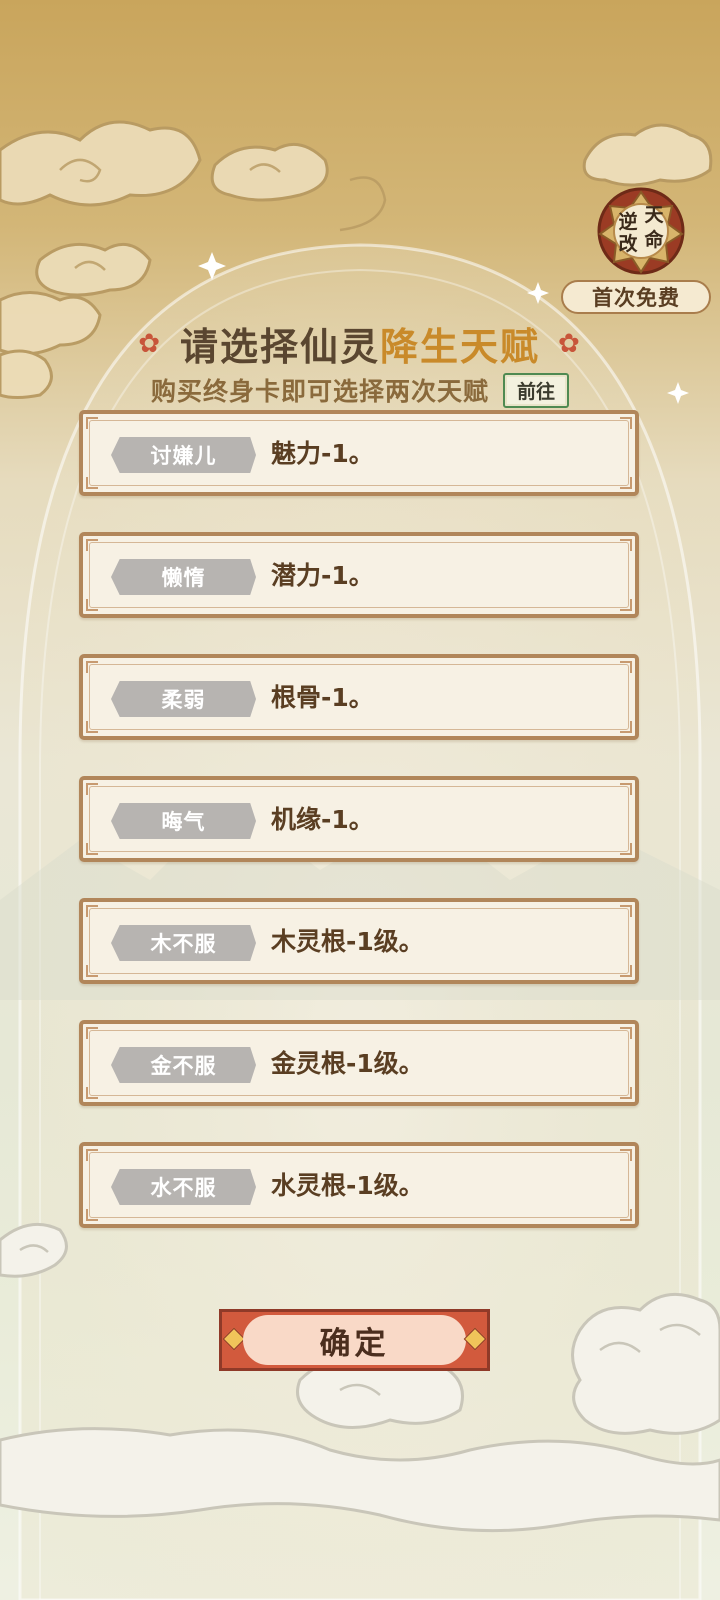 Image resolution: width=720 pixels, height=1600 pixels. Describe the element at coordinates (322, 697) in the screenshot. I see `talent-description: 根骨-1。` at that location.